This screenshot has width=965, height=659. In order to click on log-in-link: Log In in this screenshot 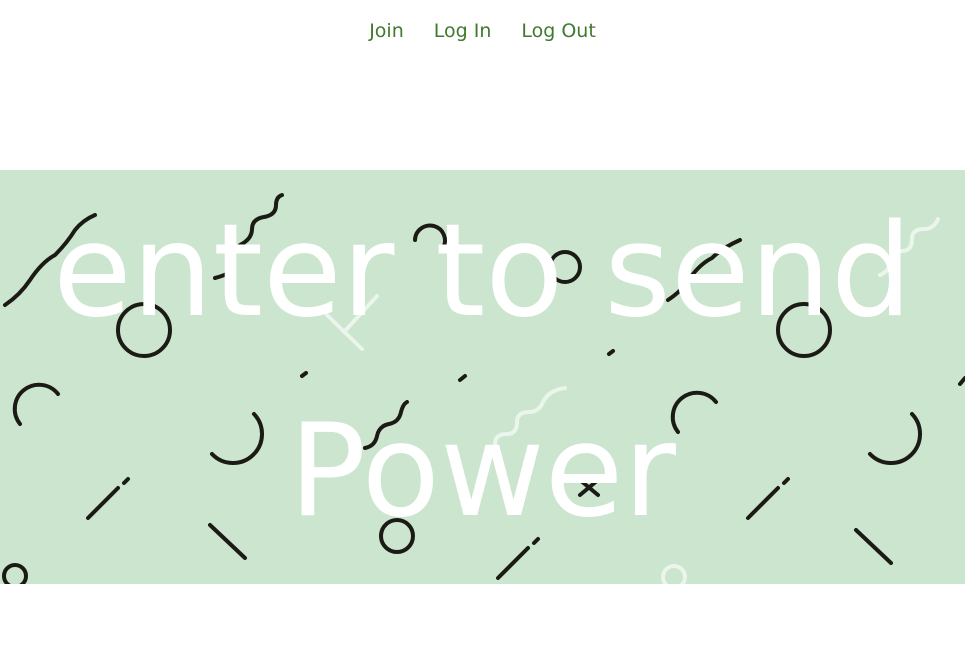, I will do `click(463, 31)`.